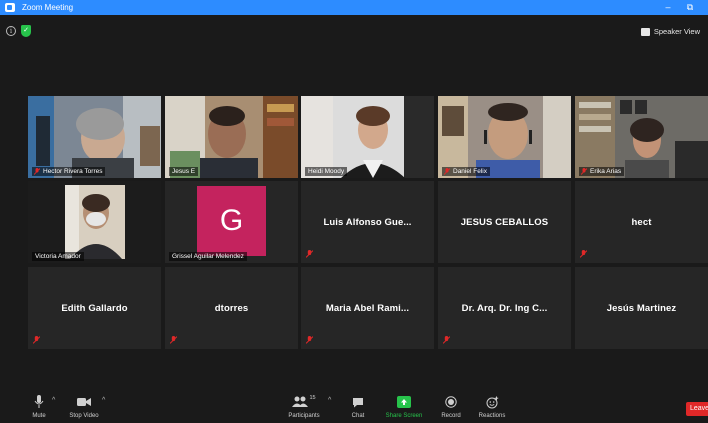  Describe the element at coordinates (451, 416) in the screenshot. I see `record-label: Record` at that location.